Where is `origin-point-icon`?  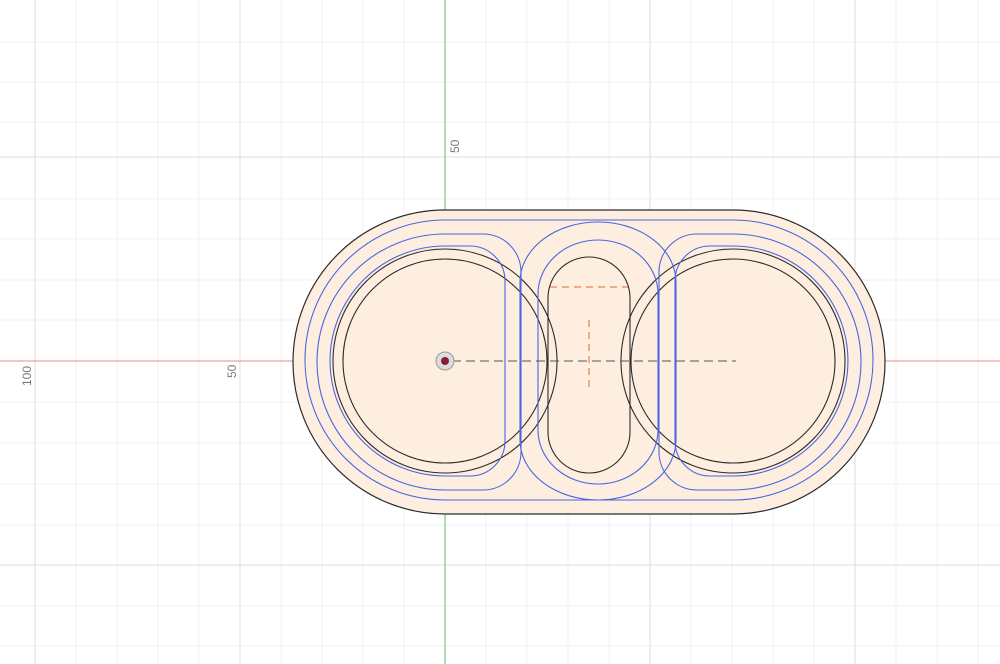
origin-point-icon is located at coordinates (445, 361).